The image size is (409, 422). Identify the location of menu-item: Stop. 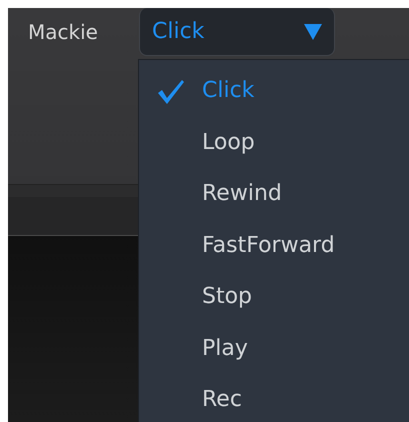
(274, 296).